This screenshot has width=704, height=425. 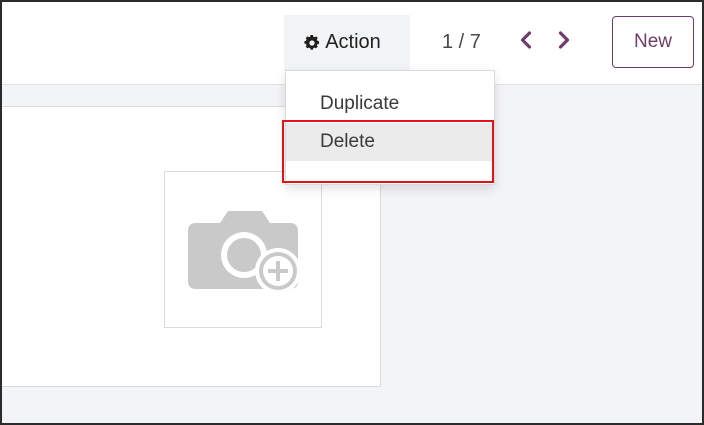 What do you see at coordinates (390, 142) in the screenshot?
I see `menu-item-delete: Delete` at bounding box center [390, 142].